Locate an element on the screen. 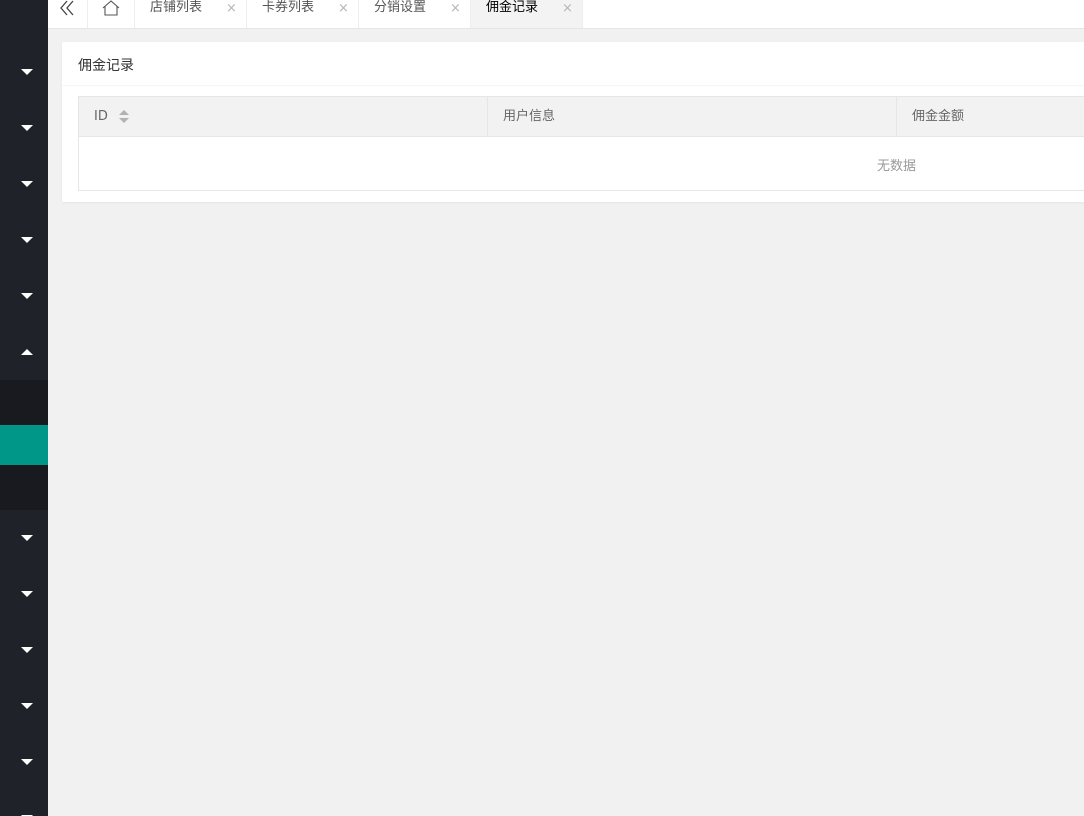  tab-bar: 店铺列表 × 卡券列表 × 分销设置 × 佣金记录 × is located at coordinates (566, 14).